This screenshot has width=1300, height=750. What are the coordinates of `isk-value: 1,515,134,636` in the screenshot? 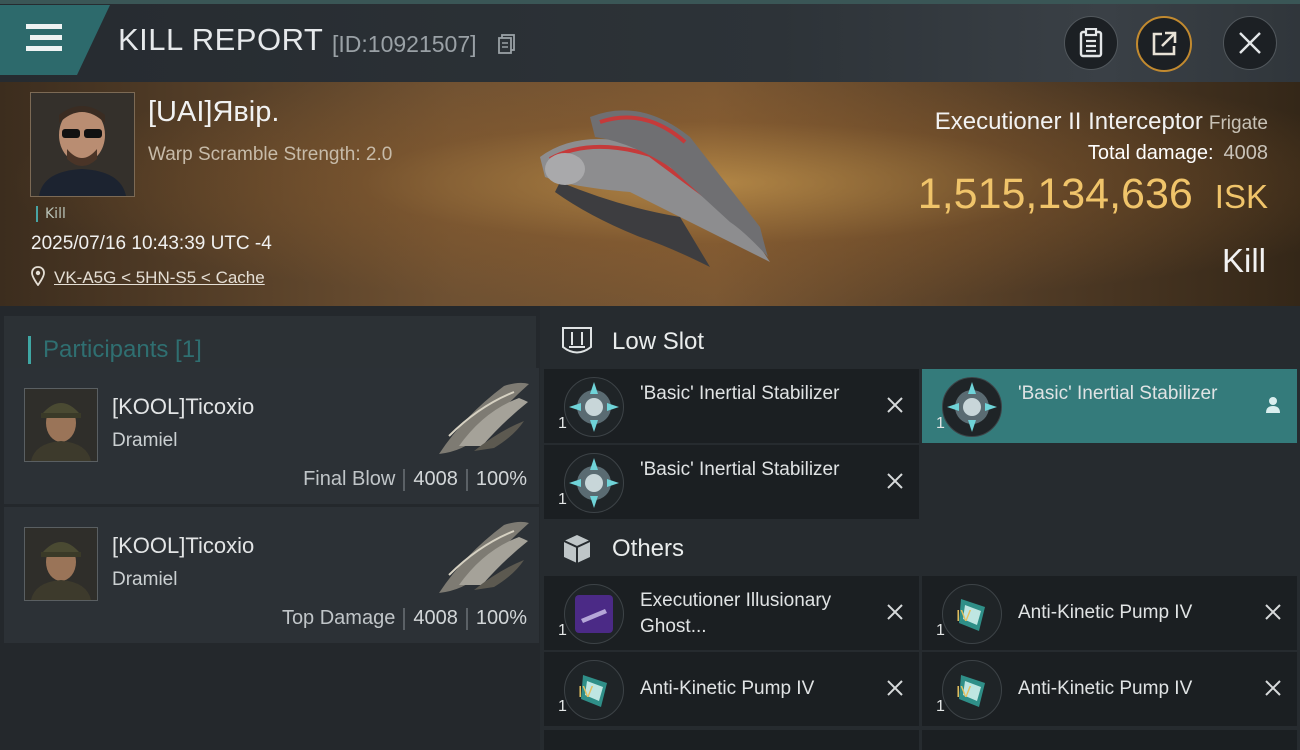 It's located at (1055, 194).